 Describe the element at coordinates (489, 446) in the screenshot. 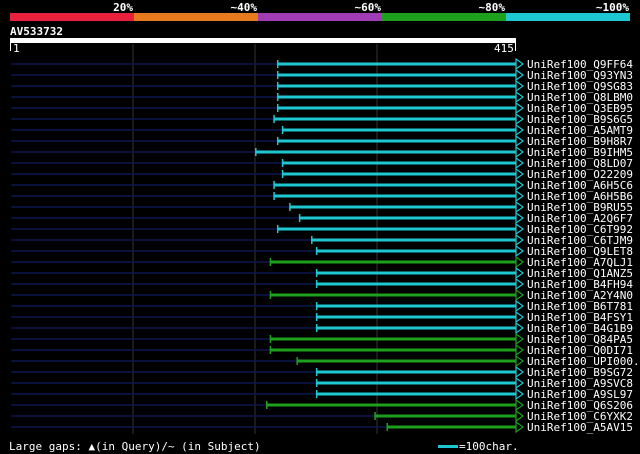

I see `scale-label: =100char.` at that location.